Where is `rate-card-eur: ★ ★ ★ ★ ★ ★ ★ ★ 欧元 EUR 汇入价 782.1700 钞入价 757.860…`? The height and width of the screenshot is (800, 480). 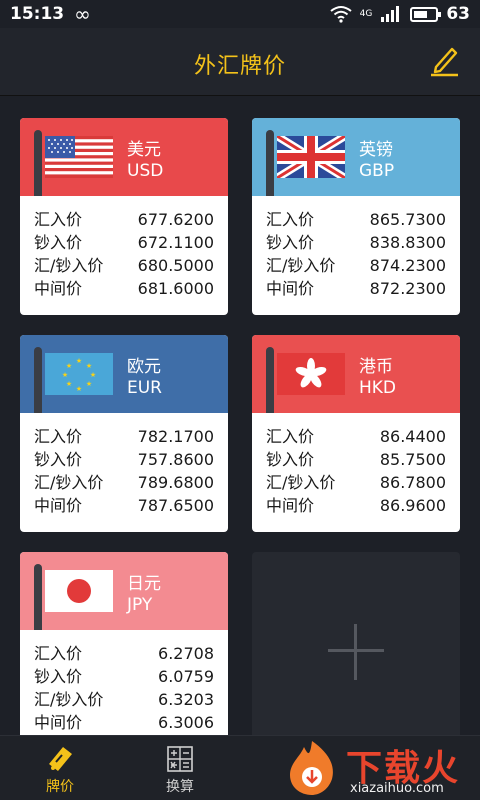
rate-card-eur: ★ ★ ★ ★ ★ ★ ★ ★ 欧元 EUR 汇入价 782.1700 钞入价 757.860… is located at coordinates (124, 433).